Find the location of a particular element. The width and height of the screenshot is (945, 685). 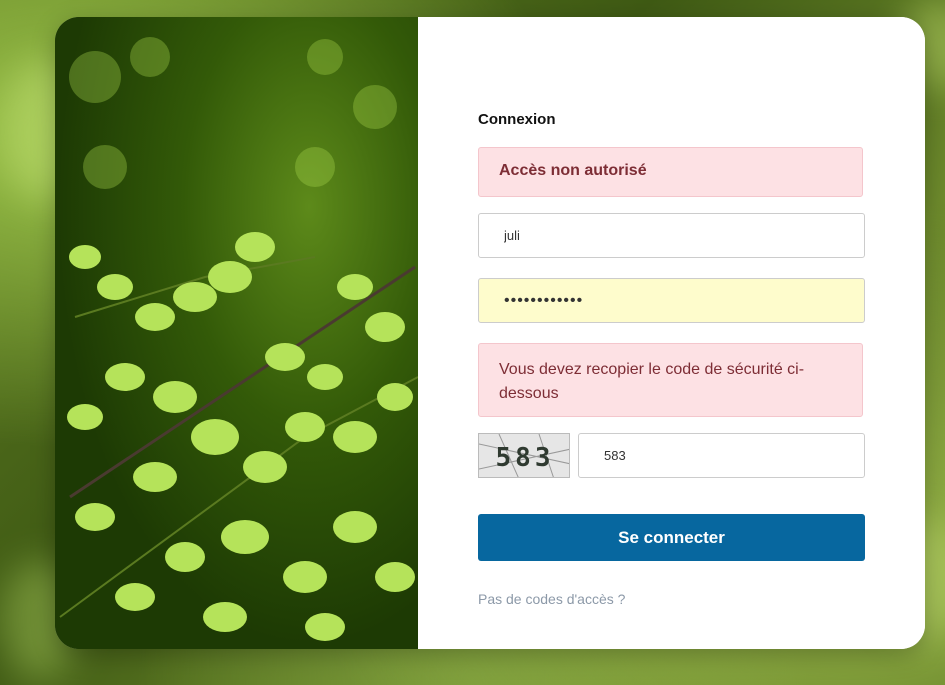

captcha-input is located at coordinates (721, 455).